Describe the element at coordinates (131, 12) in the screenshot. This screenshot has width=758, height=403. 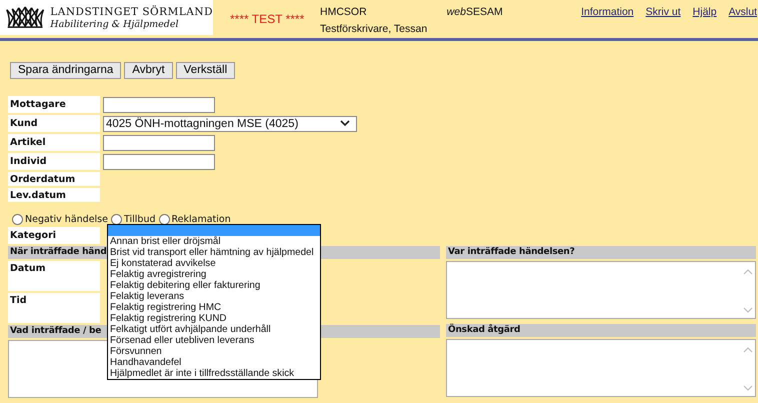
I see `logo-title: LANDSTINGET SÖRMLAND` at that location.